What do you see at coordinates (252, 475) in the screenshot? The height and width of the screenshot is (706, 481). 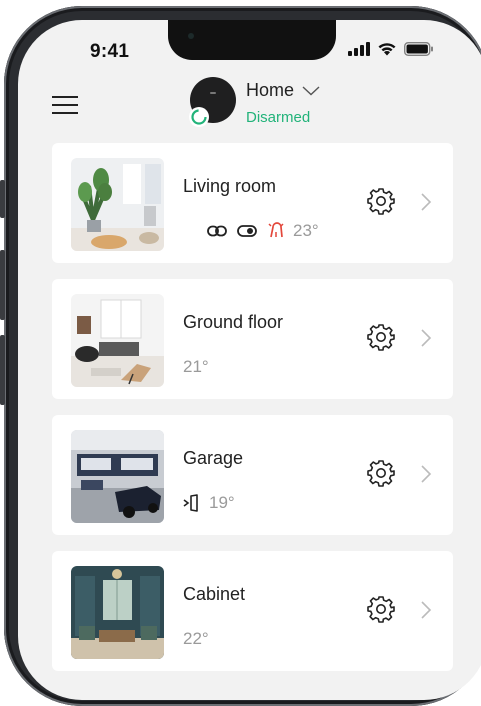 I see `room-card-garage: Garage 19°` at bounding box center [252, 475].